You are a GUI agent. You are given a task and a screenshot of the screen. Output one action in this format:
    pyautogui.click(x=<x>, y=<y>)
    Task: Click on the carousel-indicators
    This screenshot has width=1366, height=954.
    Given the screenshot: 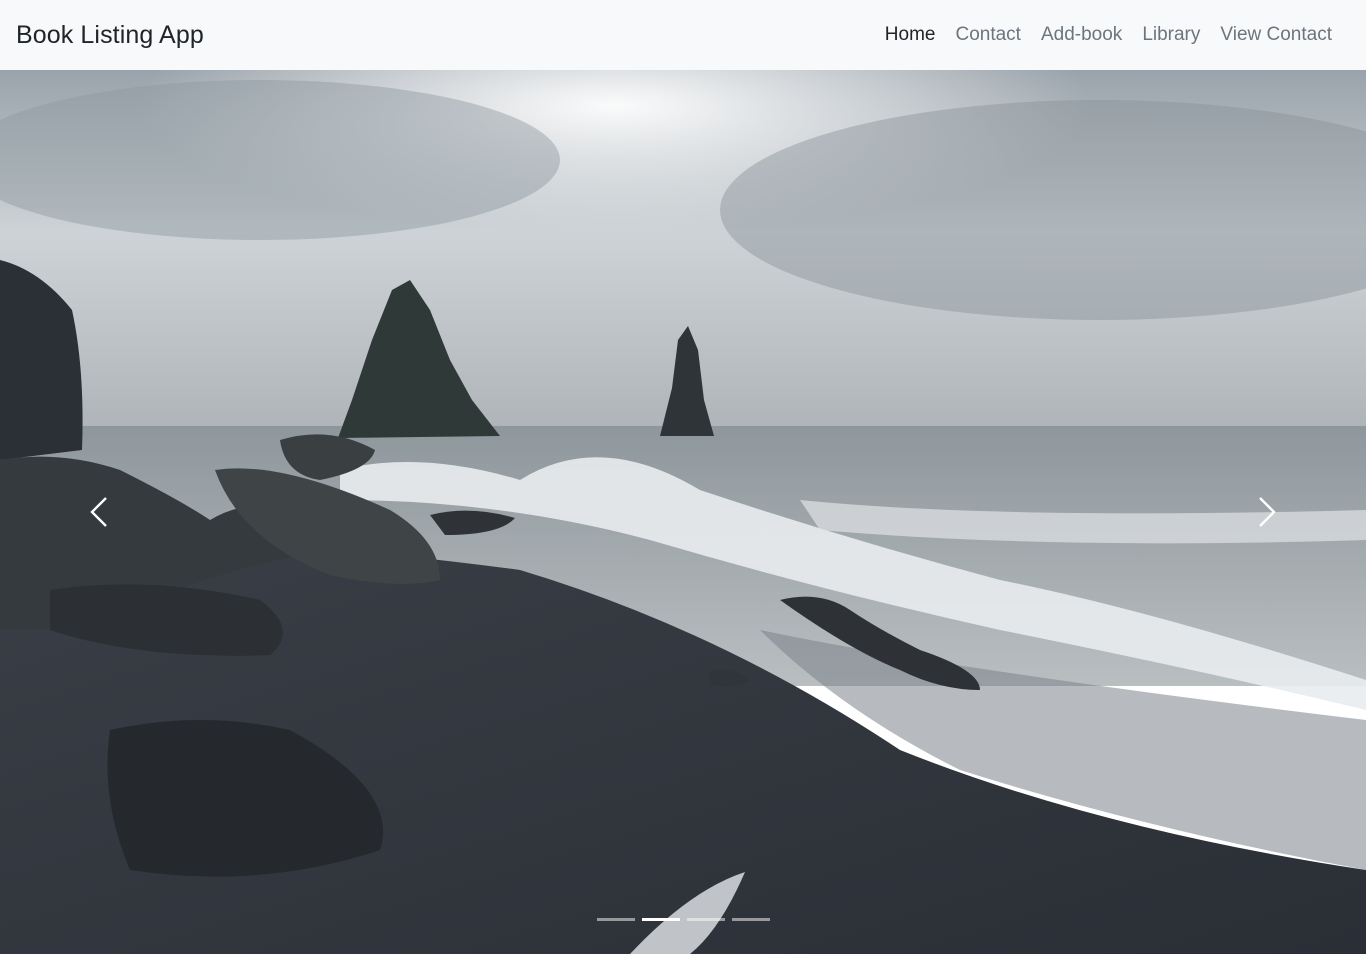 What is the action you would take?
    pyautogui.click(x=683, y=919)
    